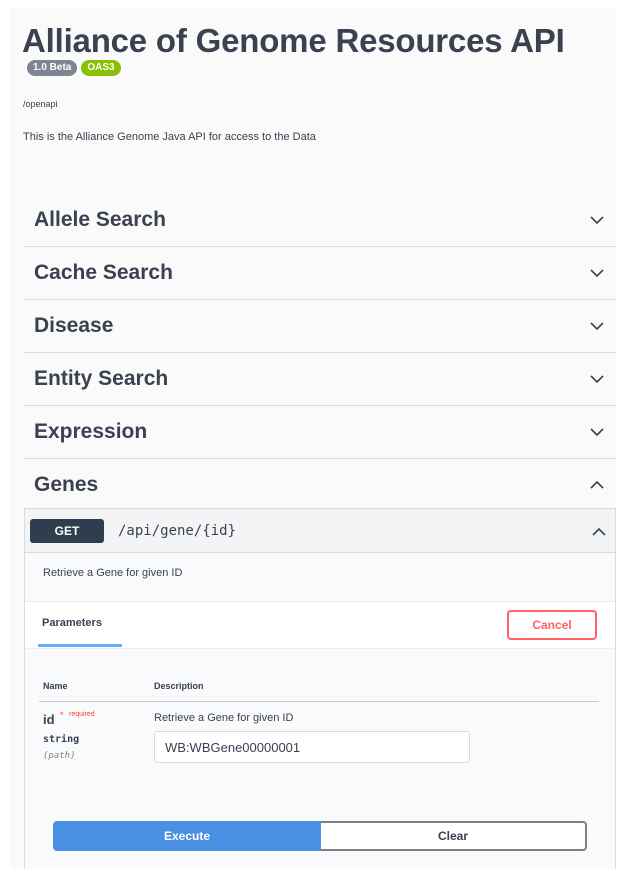 The height and width of the screenshot is (869, 621). Describe the element at coordinates (320, 625) in the screenshot. I see `parameters-header: Parameters Cancel` at that location.